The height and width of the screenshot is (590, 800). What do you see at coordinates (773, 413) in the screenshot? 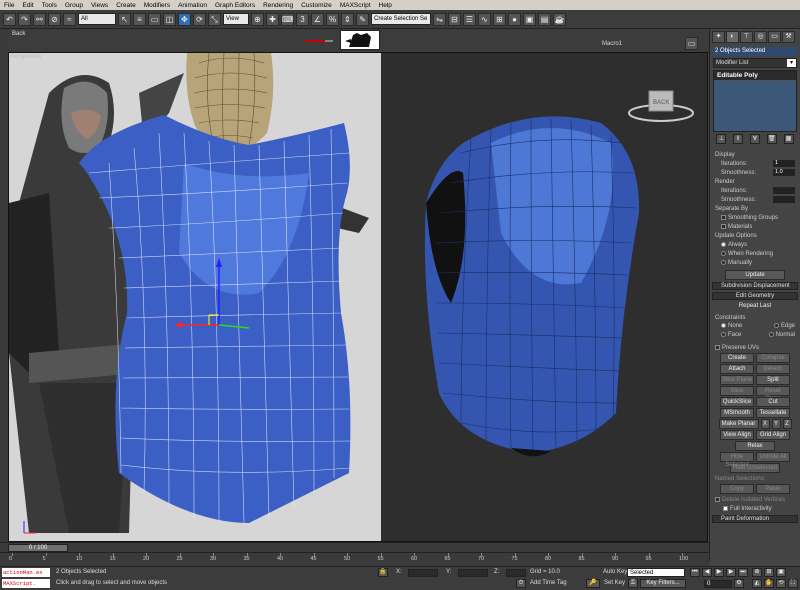
I see `tessellate-button: Tessellate` at bounding box center [773, 413].